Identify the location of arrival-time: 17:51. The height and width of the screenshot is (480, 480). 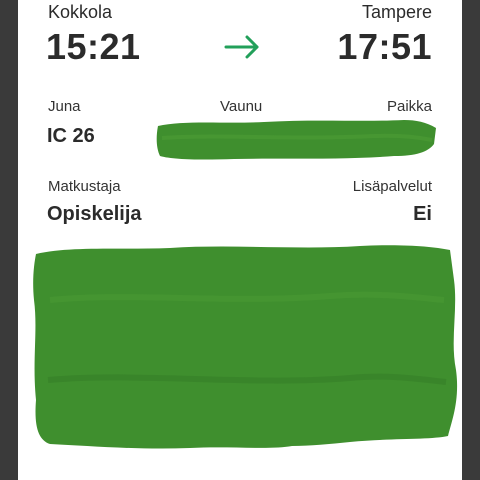
(384, 46).